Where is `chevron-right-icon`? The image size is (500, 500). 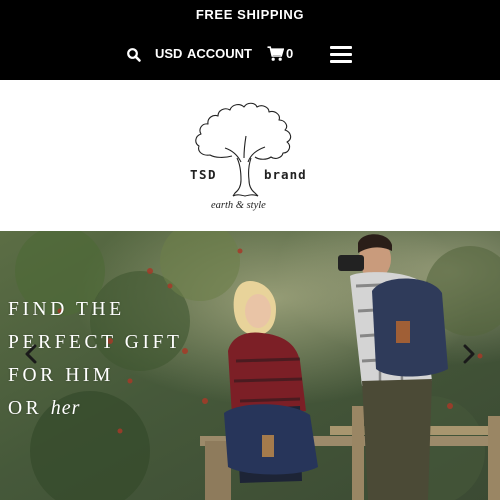
chevron-right-icon is located at coordinates (469, 354).